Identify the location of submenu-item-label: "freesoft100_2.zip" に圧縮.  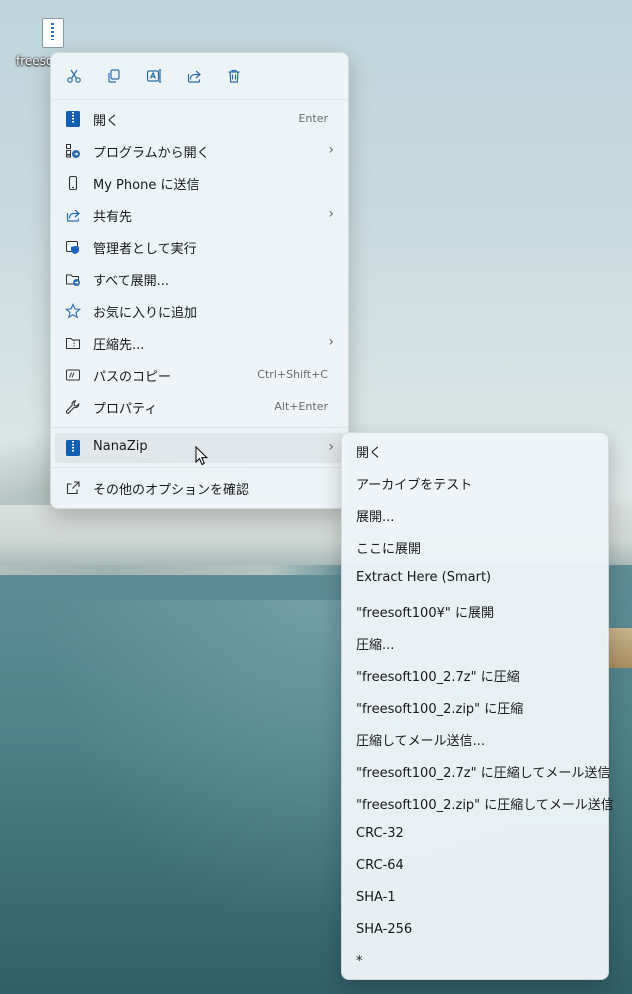
(440, 709).